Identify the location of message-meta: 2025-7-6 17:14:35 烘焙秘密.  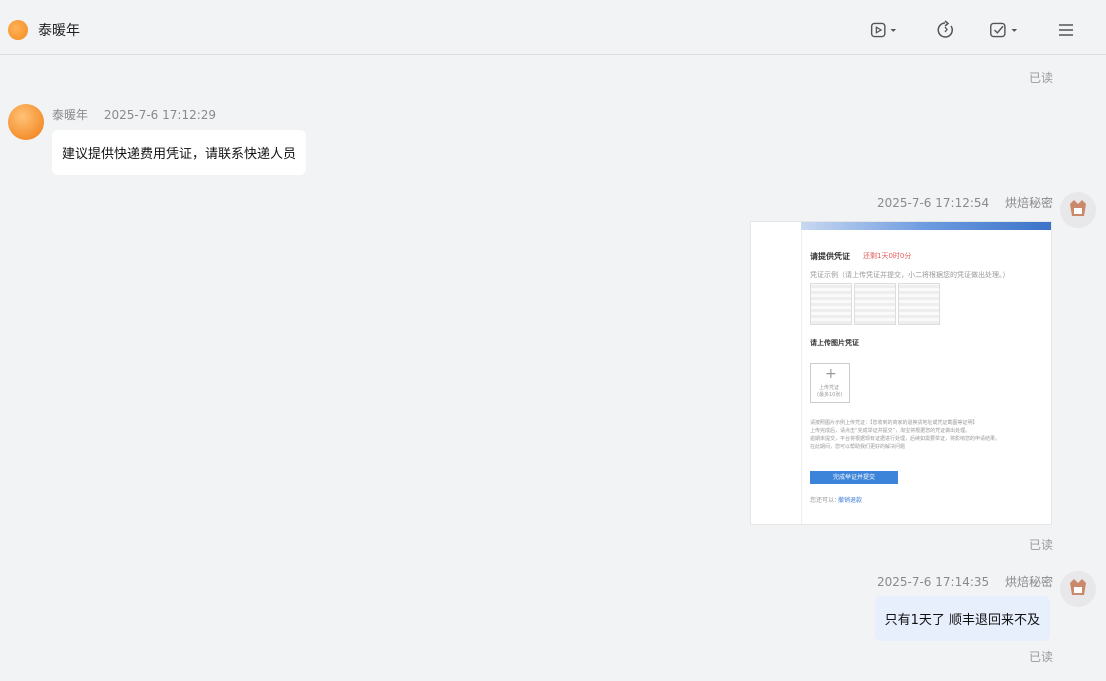
(965, 581).